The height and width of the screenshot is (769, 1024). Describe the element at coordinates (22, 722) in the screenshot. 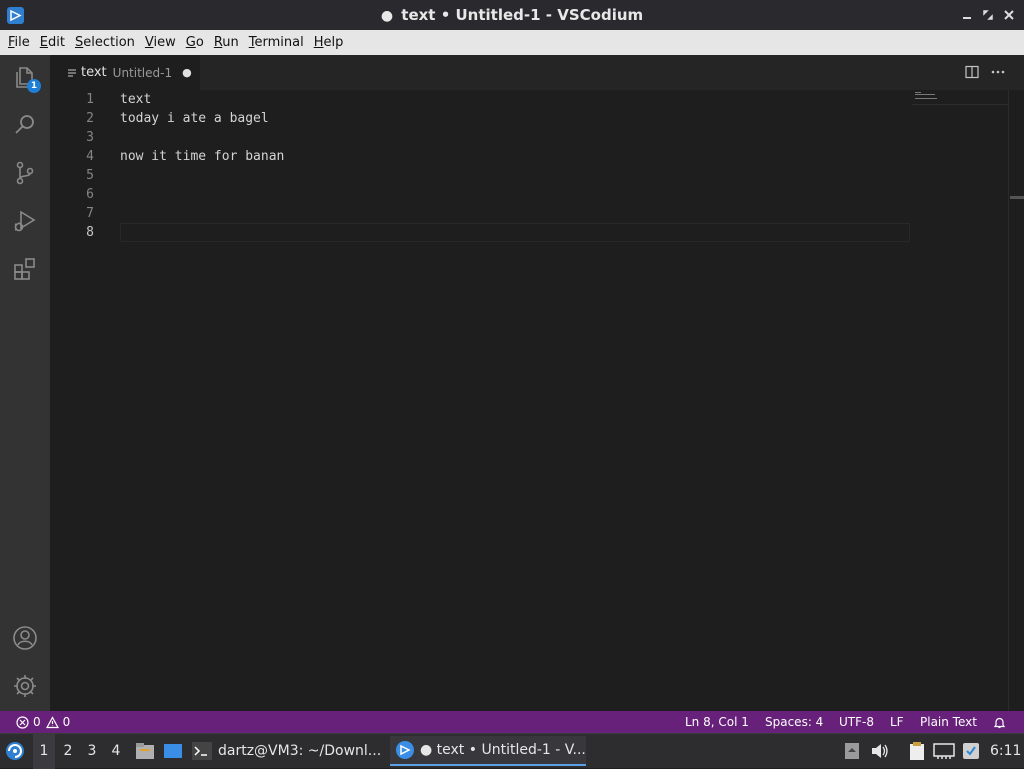

I see `error-icon` at that location.